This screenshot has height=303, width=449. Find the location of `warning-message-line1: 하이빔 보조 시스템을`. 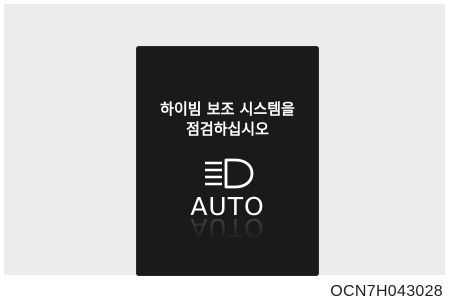

warning-message-line1: 하이빔 보조 시스템을 is located at coordinates (227, 109).